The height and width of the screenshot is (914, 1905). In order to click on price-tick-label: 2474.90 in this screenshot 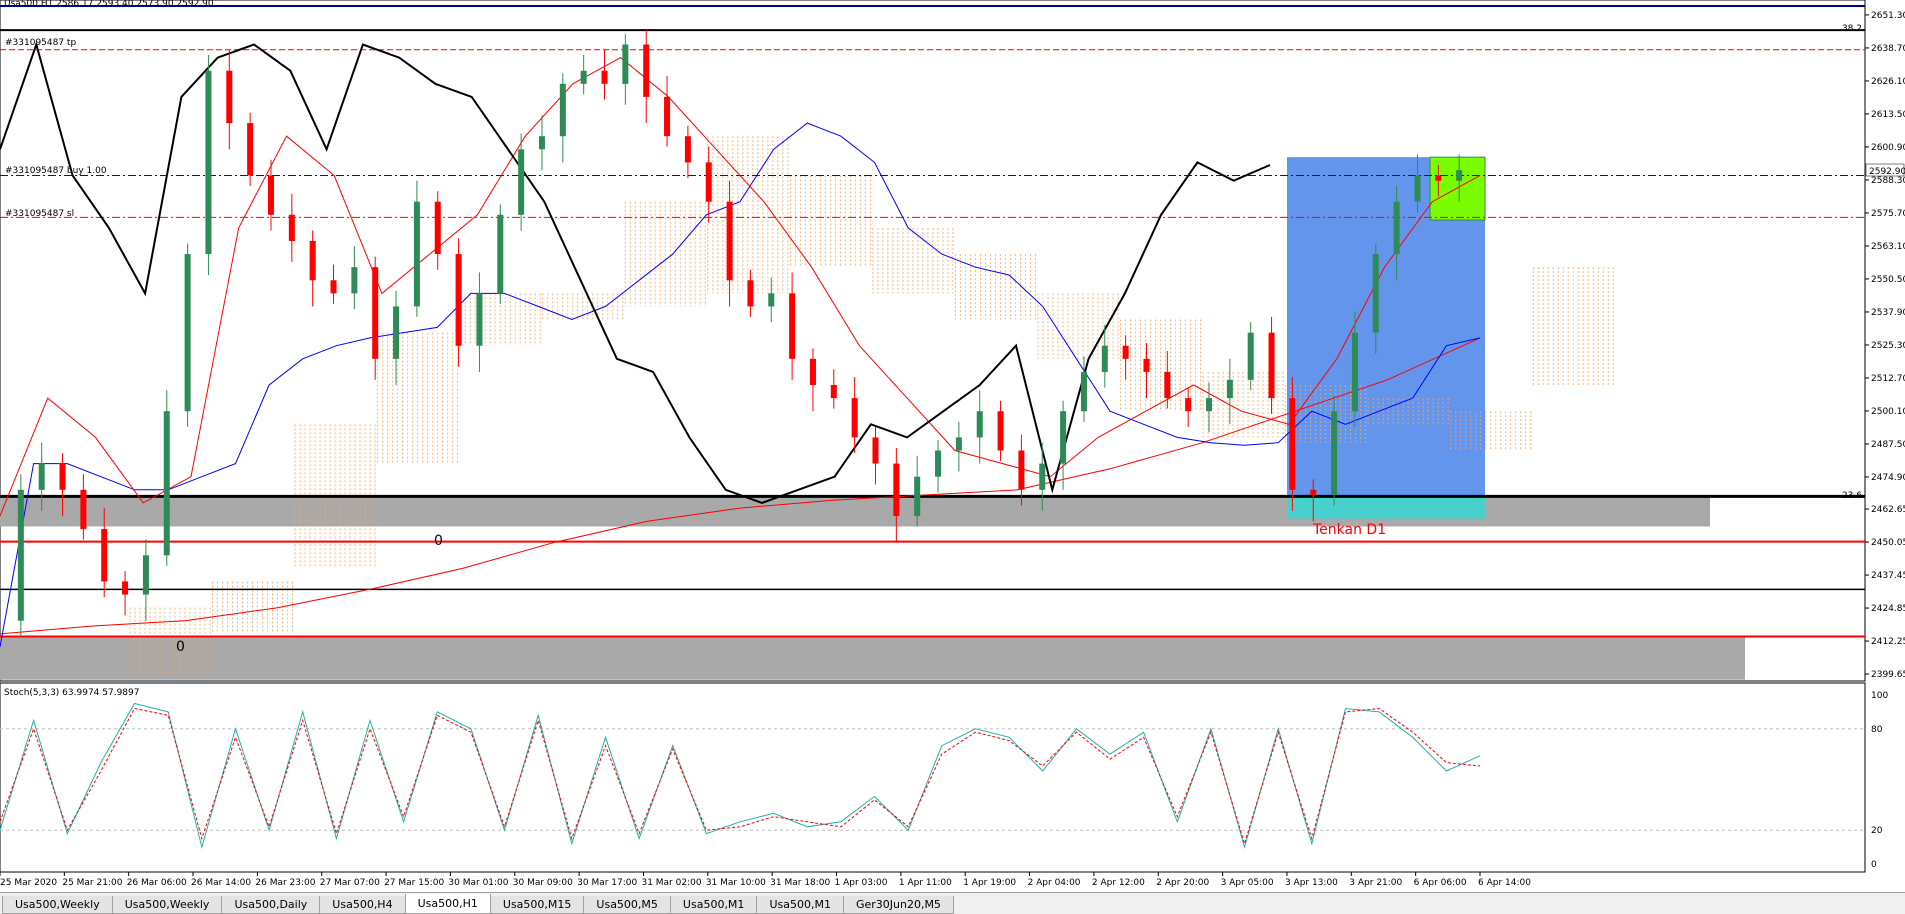, I will do `click(1888, 478)`.